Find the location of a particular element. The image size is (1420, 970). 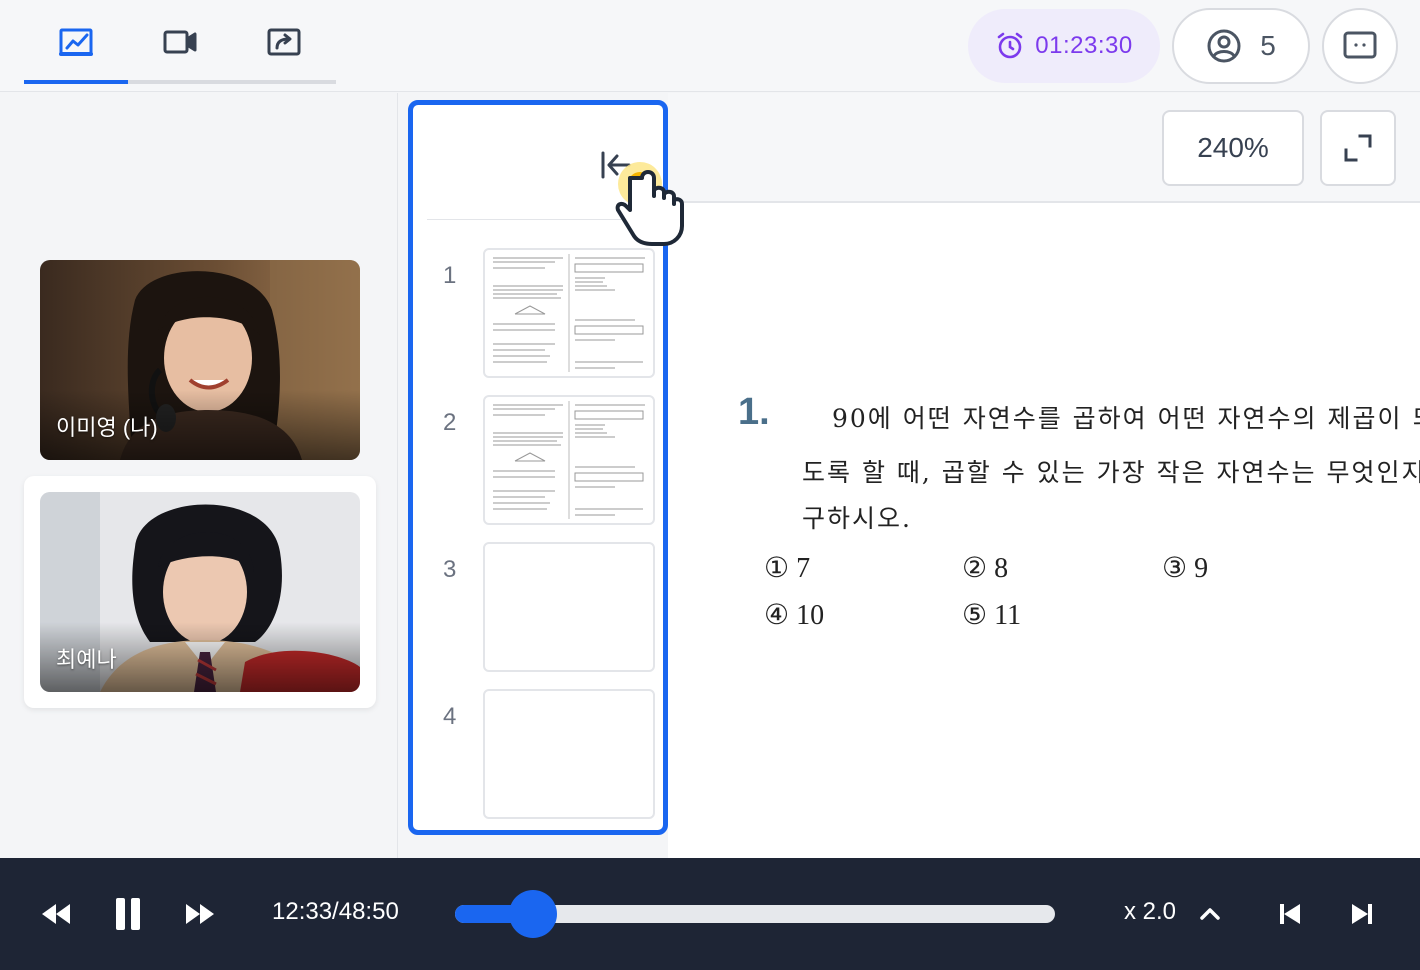

page-number: 2 is located at coordinates (450, 422).